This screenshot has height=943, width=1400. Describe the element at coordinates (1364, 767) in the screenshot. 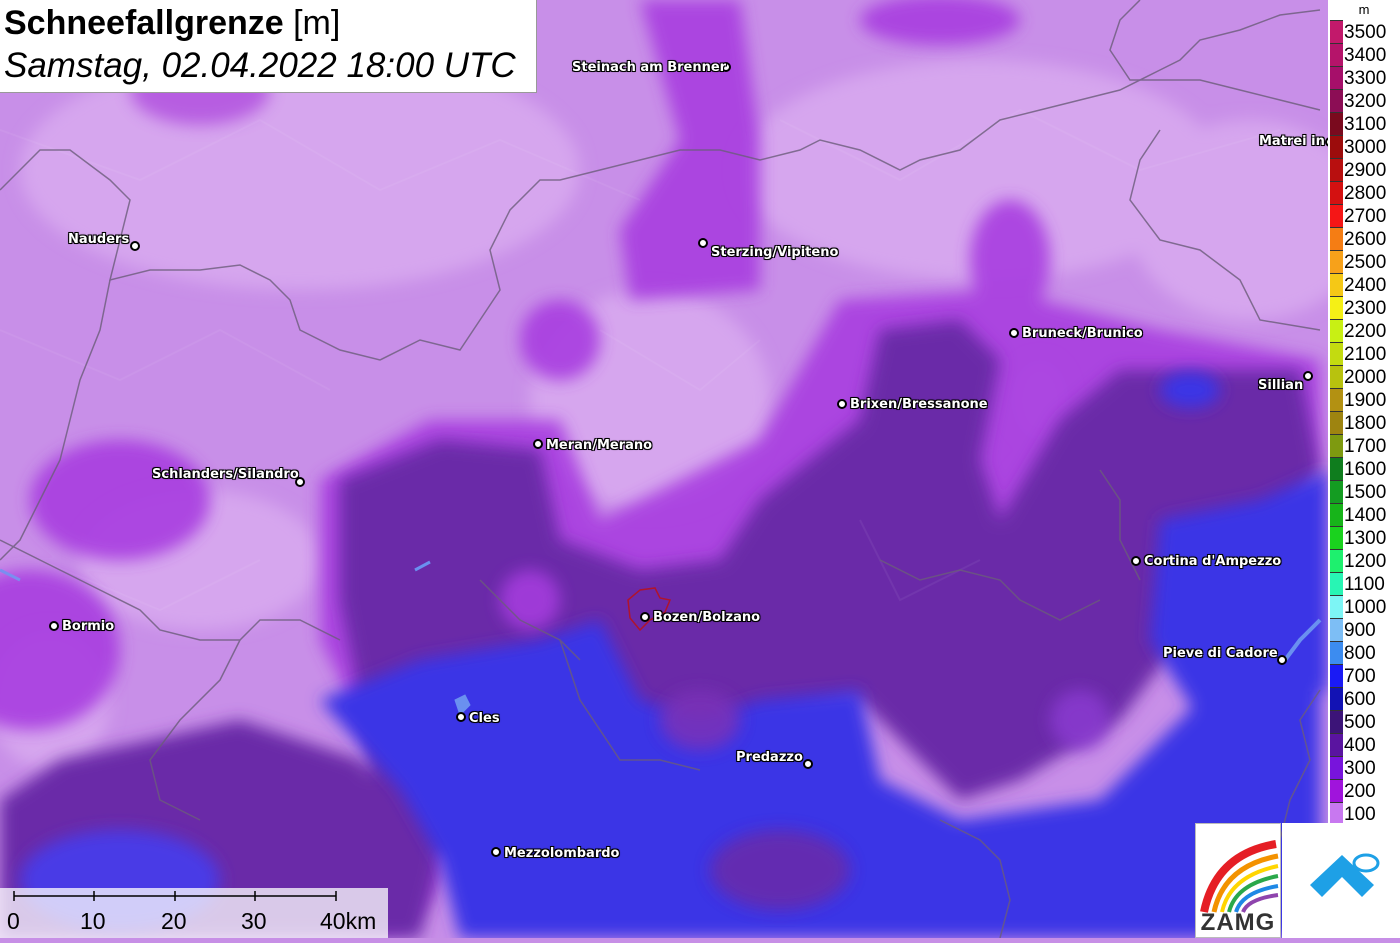

I see `legend-item: 300` at that location.